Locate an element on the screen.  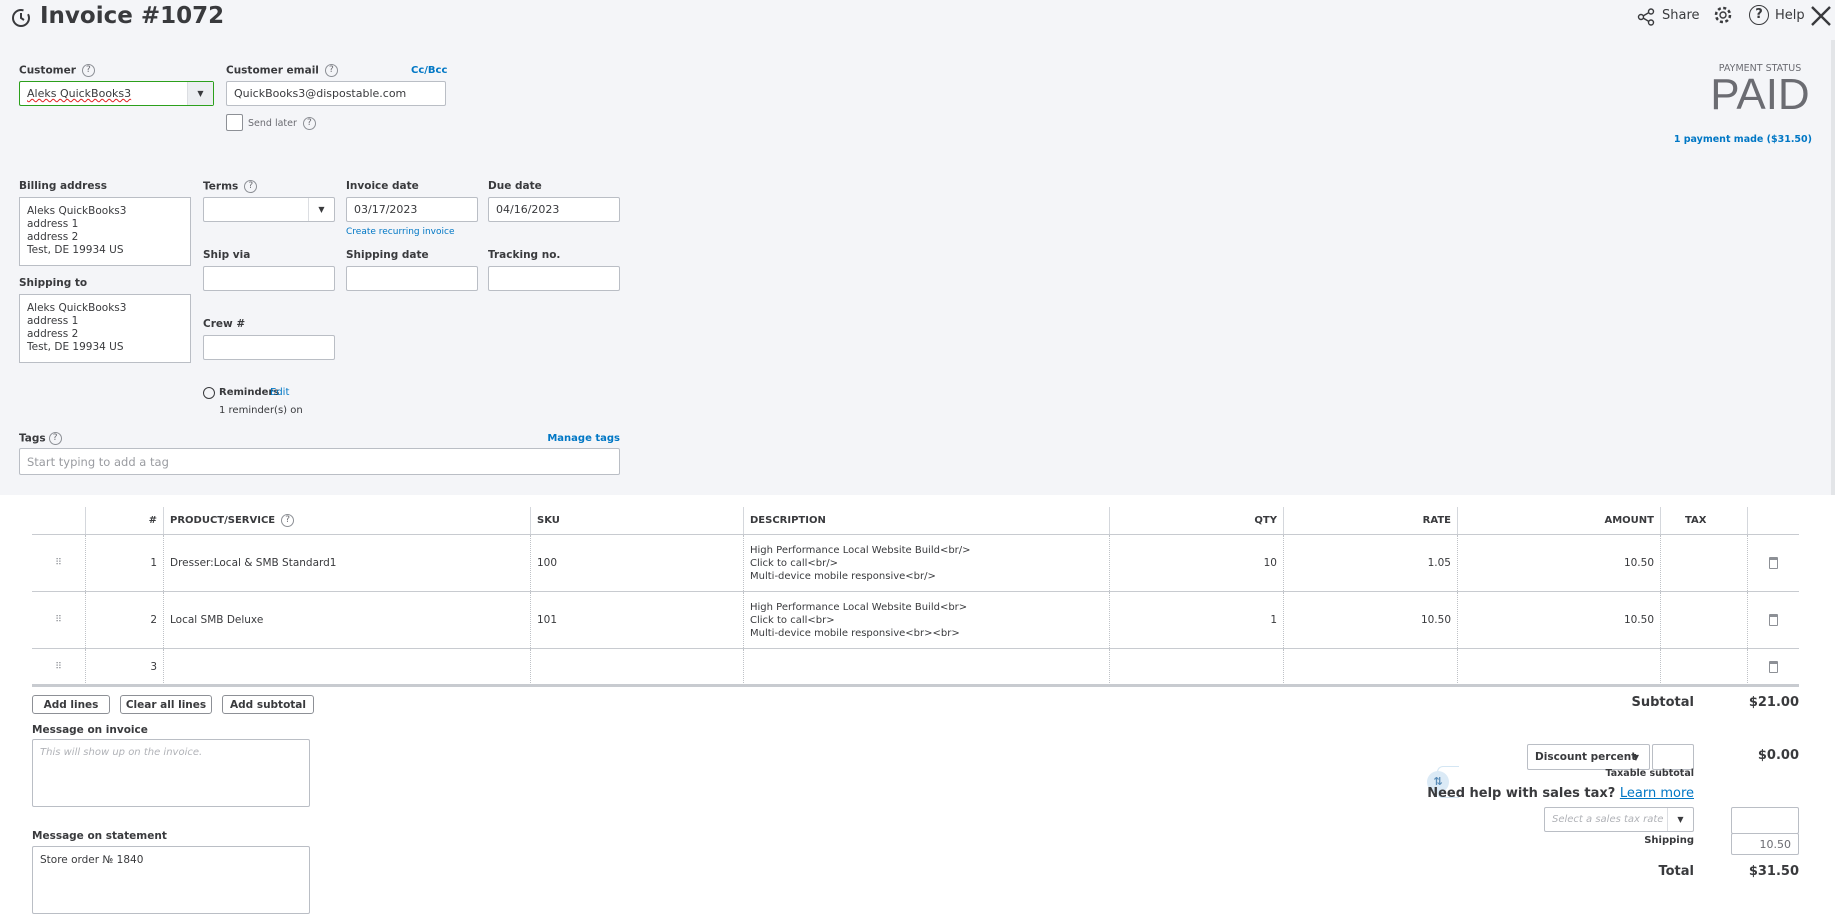
due-date-label: Due date is located at coordinates (515, 186).